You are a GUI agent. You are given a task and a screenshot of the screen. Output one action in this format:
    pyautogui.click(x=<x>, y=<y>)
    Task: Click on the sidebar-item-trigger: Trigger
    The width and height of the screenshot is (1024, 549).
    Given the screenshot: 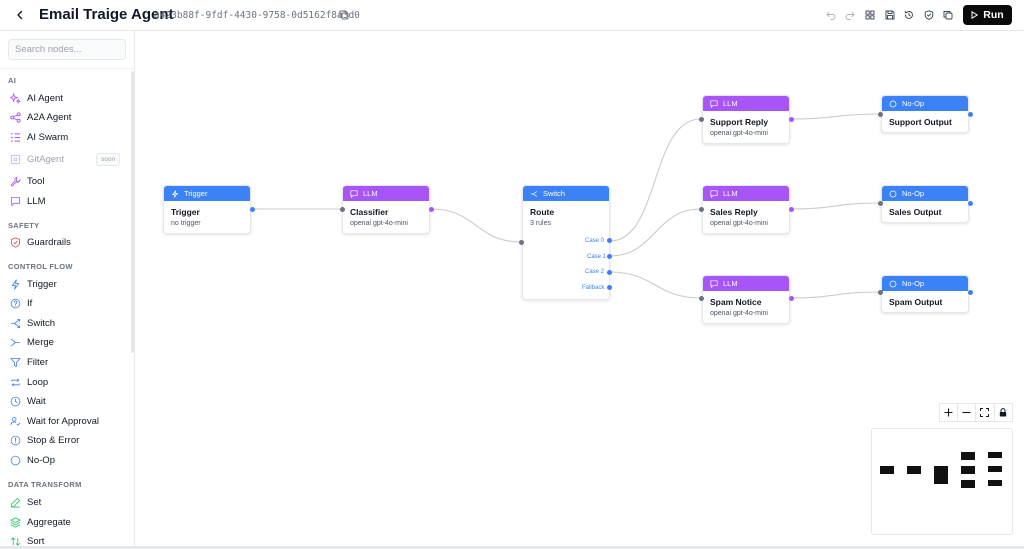 What is the action you would take?
    pyautogui.click(x=67, y=284)
    